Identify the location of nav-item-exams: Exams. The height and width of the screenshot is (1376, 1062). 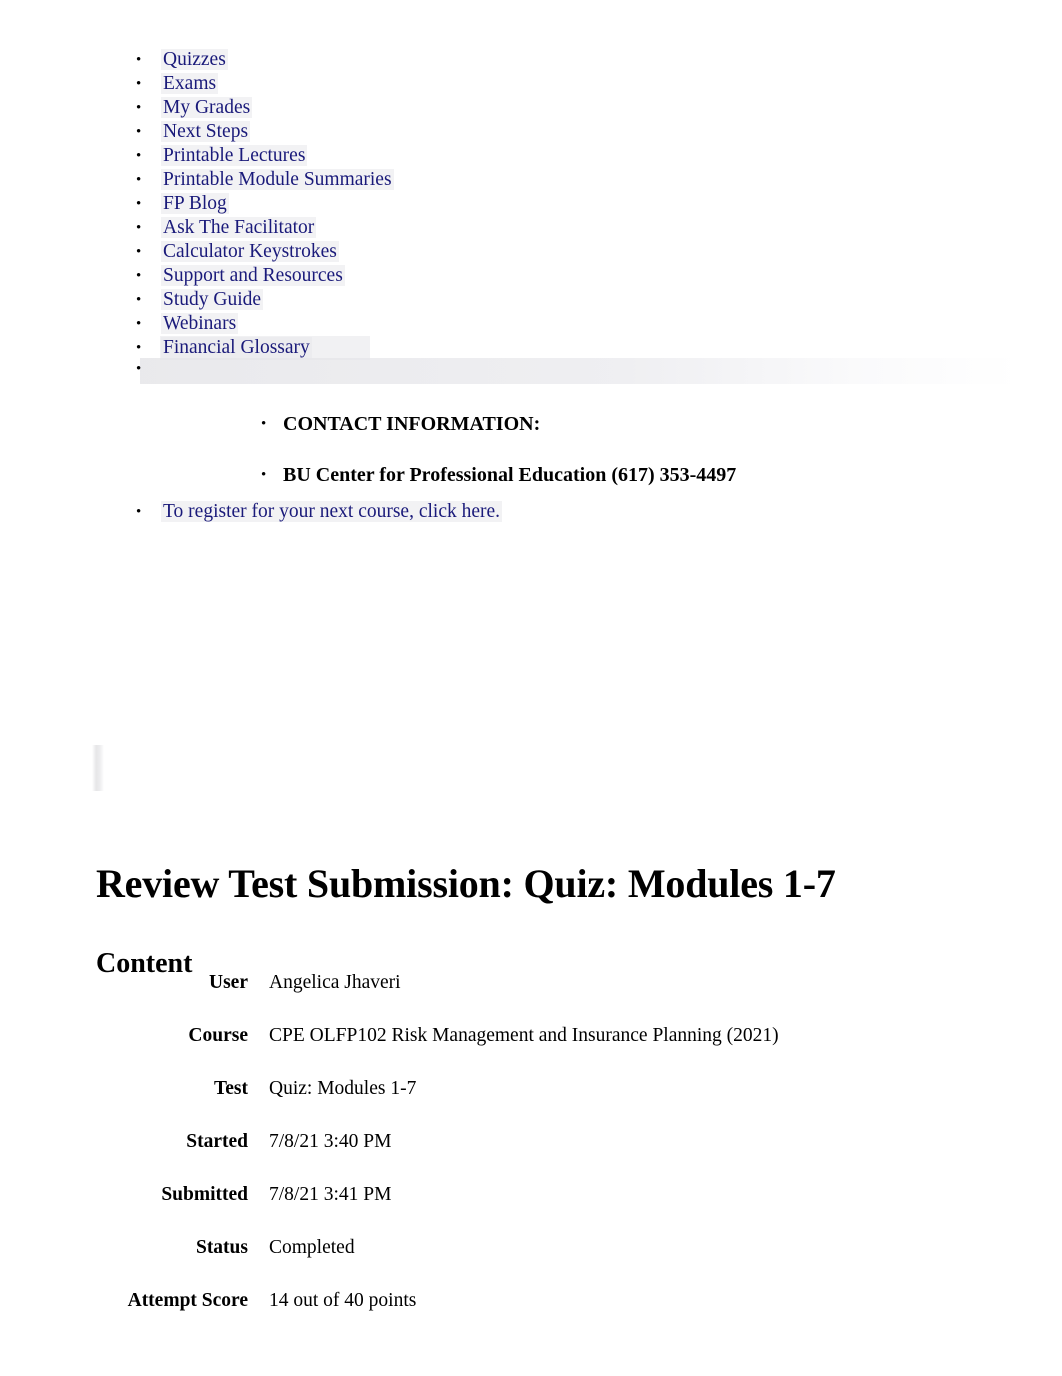
(531, 84).